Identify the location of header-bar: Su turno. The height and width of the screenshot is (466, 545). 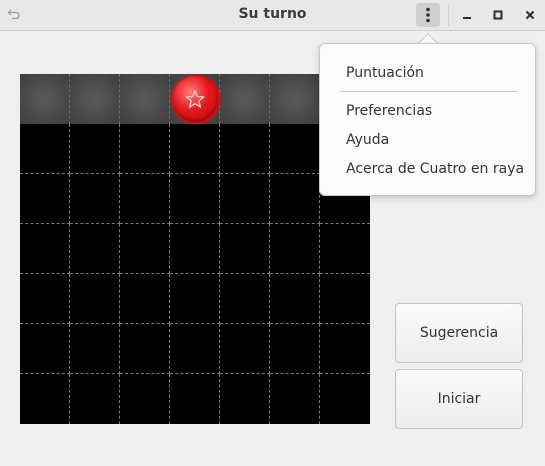
(272, 15).